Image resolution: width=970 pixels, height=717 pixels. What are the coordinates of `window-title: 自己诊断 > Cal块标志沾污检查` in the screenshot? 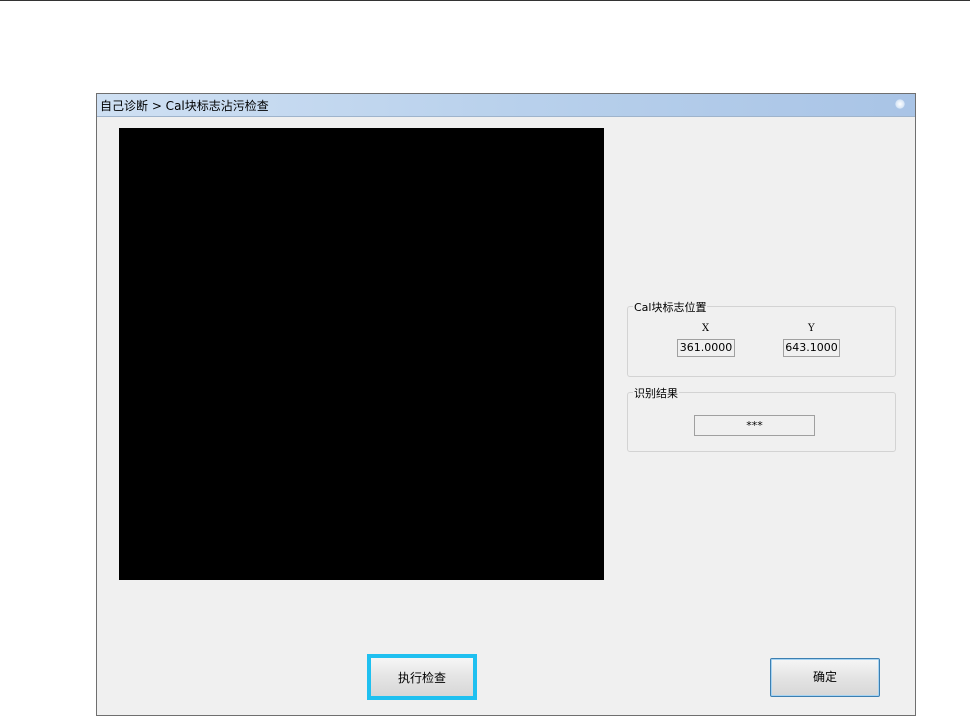 It's located at (184, 106).